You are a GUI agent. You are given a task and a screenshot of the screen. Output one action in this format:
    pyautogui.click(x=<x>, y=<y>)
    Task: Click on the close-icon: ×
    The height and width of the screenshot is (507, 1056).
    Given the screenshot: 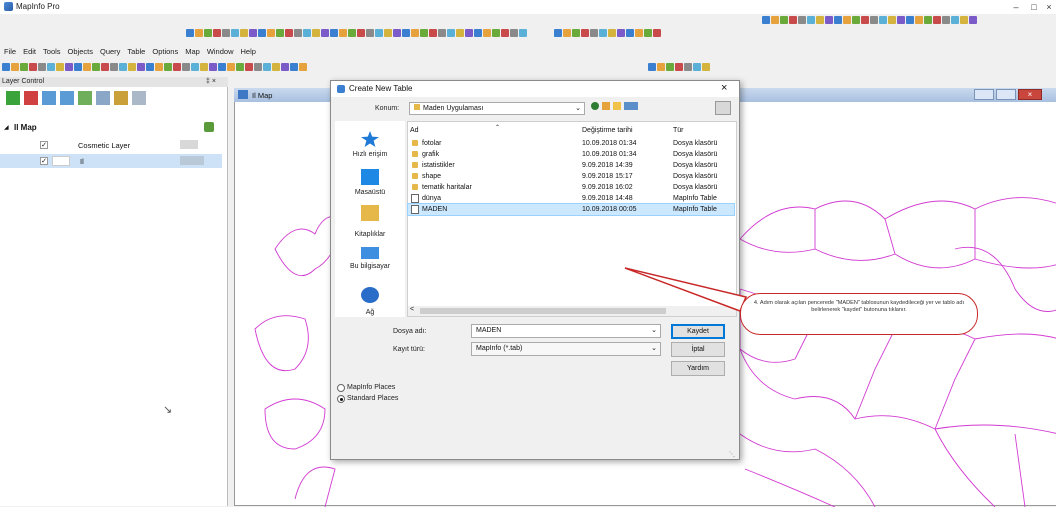 What is the action you would take?
    pyautogui.click(x=1048, y=7)
    